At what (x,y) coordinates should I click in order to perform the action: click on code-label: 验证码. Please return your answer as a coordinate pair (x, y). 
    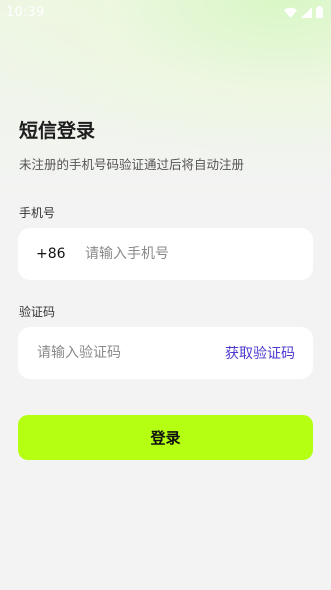
    Looking at the image, I should click on (37, 312).